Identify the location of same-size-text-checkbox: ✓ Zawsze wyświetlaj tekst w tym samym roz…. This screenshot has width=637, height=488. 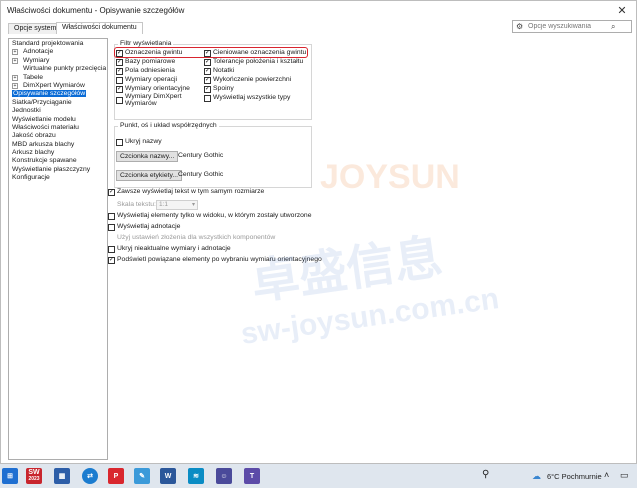
(186, 192).